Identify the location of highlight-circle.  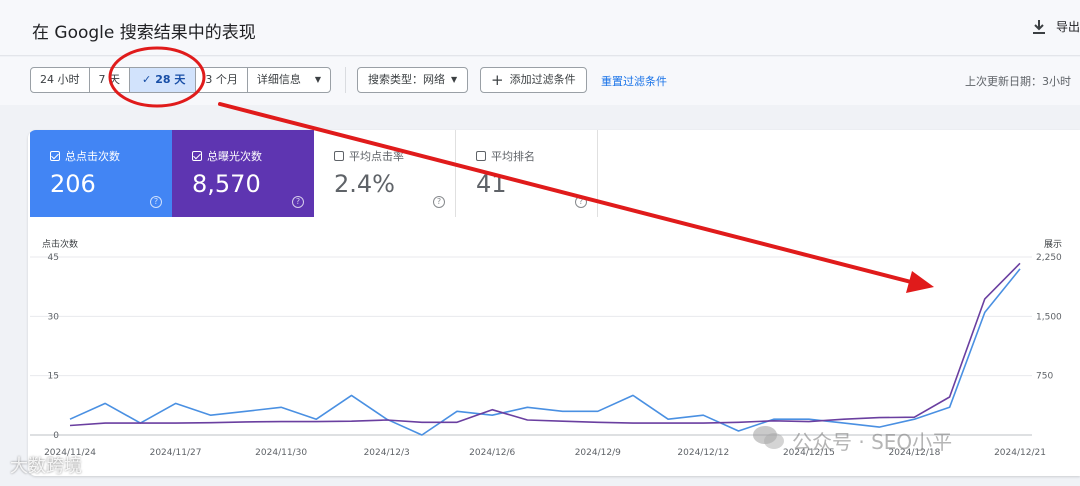
(157, 77).